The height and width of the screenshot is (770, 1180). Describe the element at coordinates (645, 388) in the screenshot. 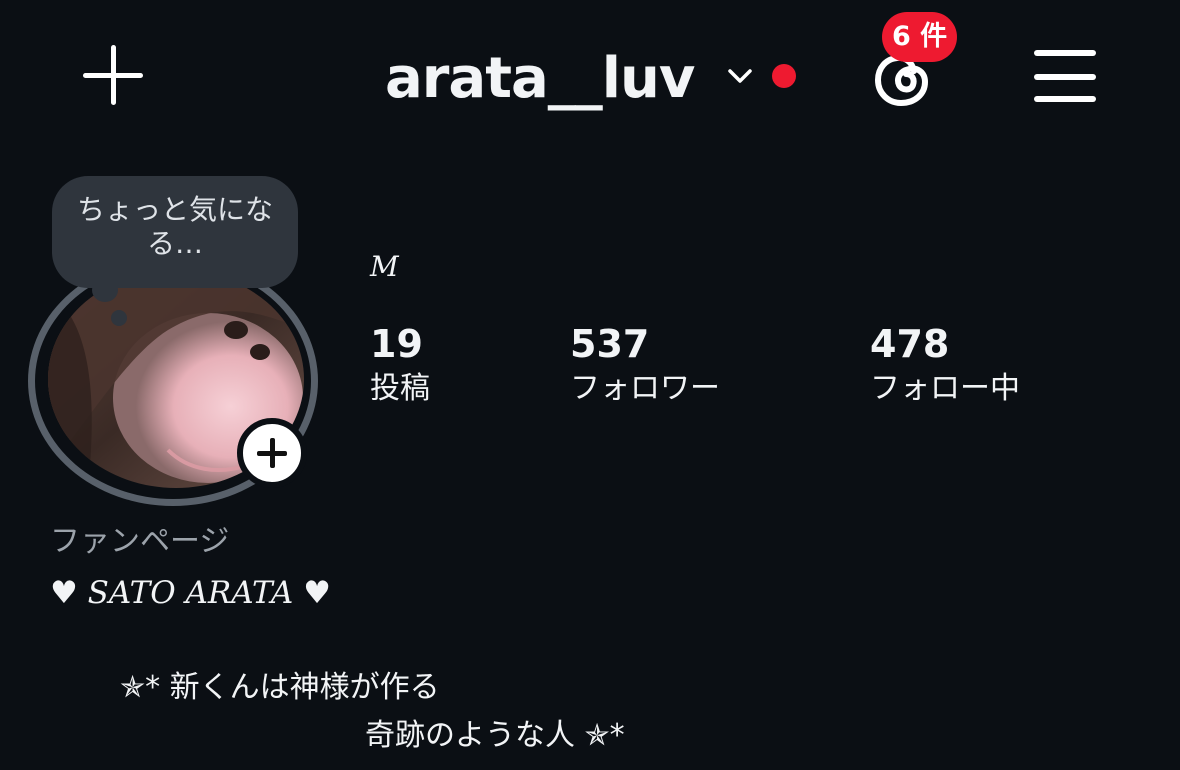

I see `followers-label: フォロワー` at that location.